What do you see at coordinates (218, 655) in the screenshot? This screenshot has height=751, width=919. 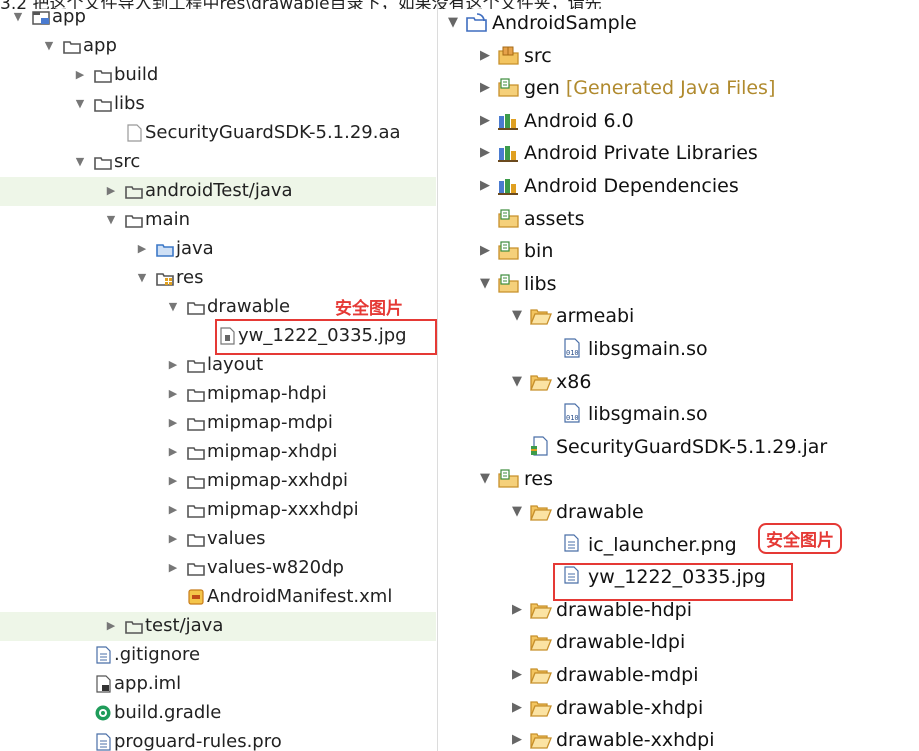 I see `left-tree-item-gitignore: .gitignore` at bounding box center [218, 655].